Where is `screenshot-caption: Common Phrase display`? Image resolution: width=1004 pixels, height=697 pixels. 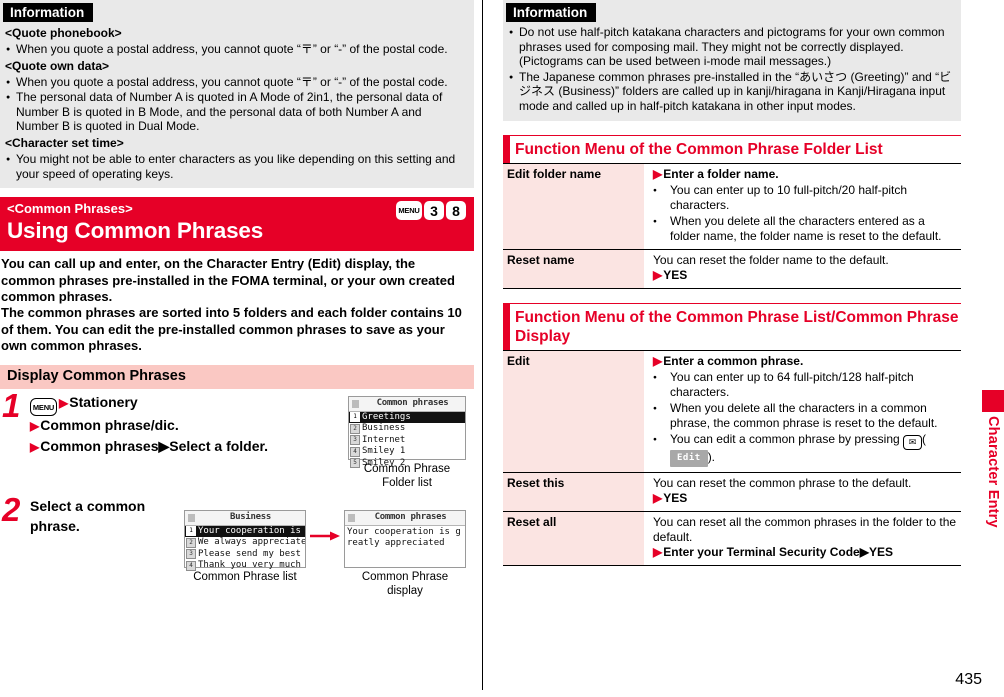 screenshot-caption: Common Phrase display is located at coordinates (405, 584).